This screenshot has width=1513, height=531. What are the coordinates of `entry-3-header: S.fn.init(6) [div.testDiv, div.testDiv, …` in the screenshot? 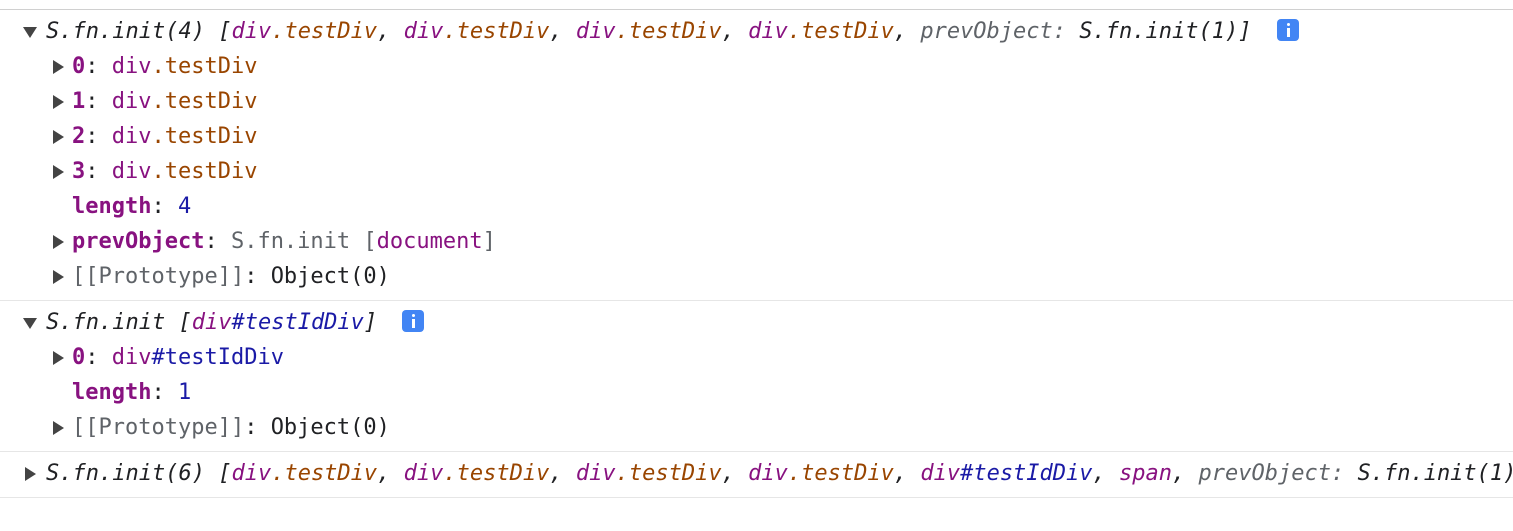 It's located at (756, 473).